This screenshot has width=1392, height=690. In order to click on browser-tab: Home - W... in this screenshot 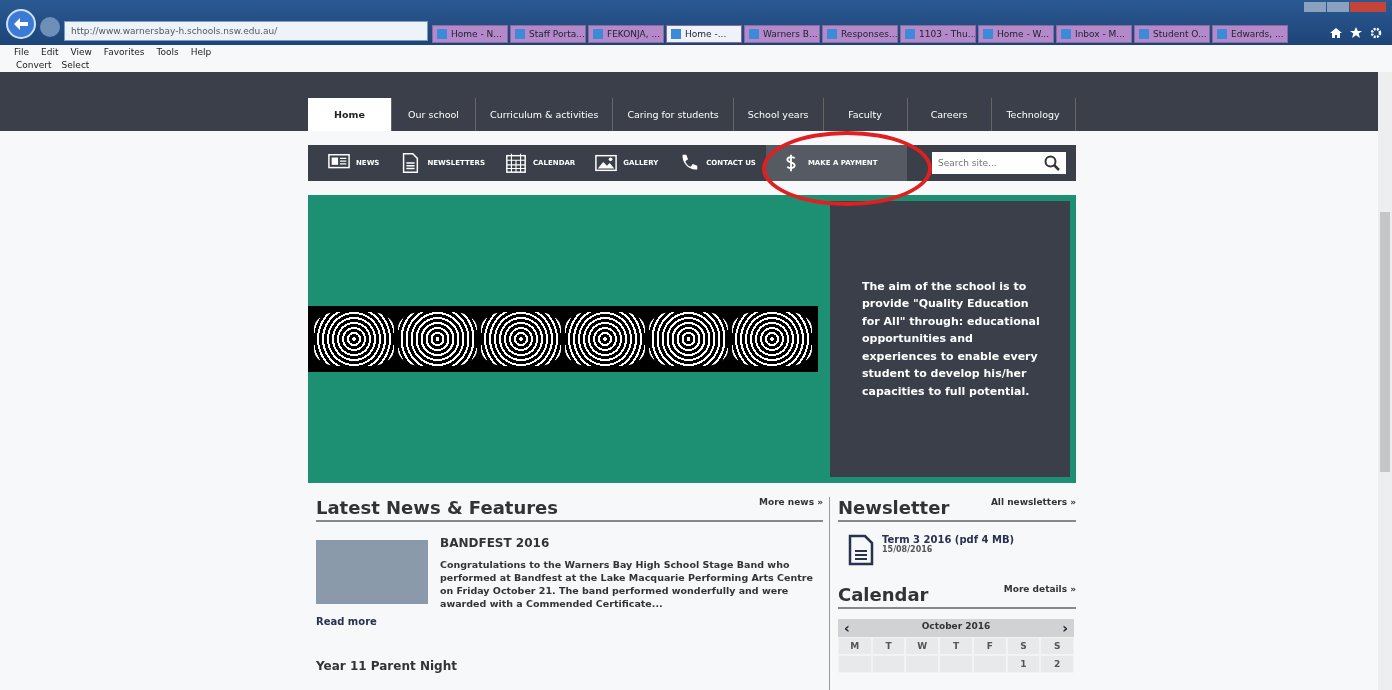, I will do `click(1016, 34)`.